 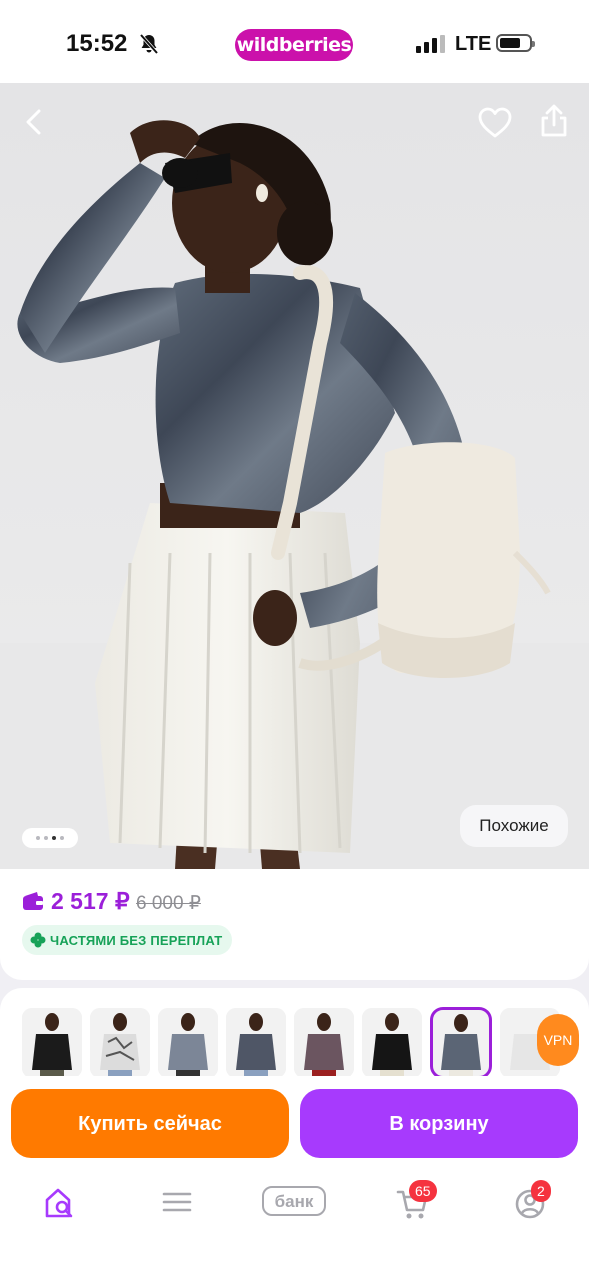 What do you see at coordinates (90, 901) in the screenshot?
I see `current-price: 2 517 ₽` at bounding box center [90, 901].